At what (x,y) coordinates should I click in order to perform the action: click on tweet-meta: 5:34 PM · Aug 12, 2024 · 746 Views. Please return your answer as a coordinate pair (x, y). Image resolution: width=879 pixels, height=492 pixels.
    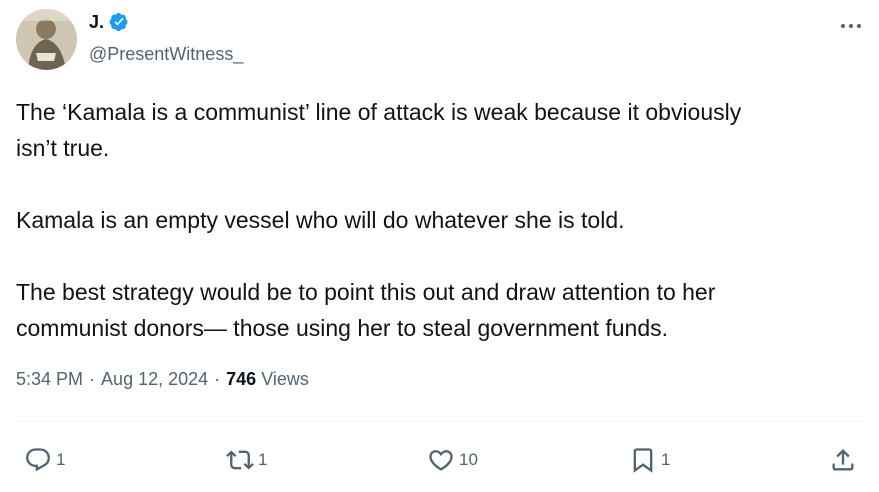
    Looking at the image, I should click on (162, 379).